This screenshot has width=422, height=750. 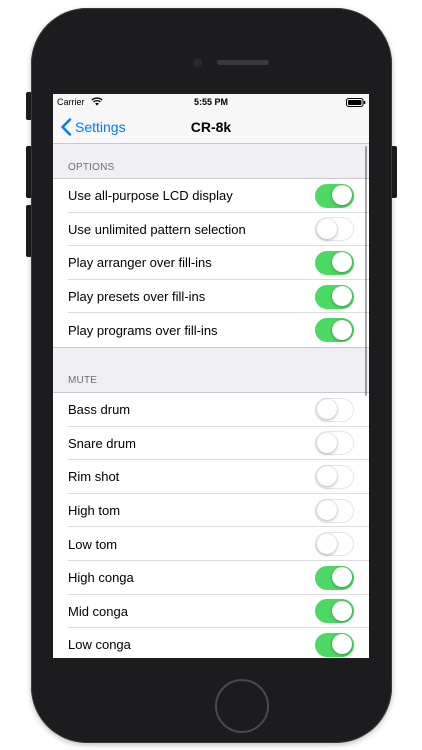 I want to click on toggle-switch-use-unlimited-pattern-selection, so click(x=334, y=229).